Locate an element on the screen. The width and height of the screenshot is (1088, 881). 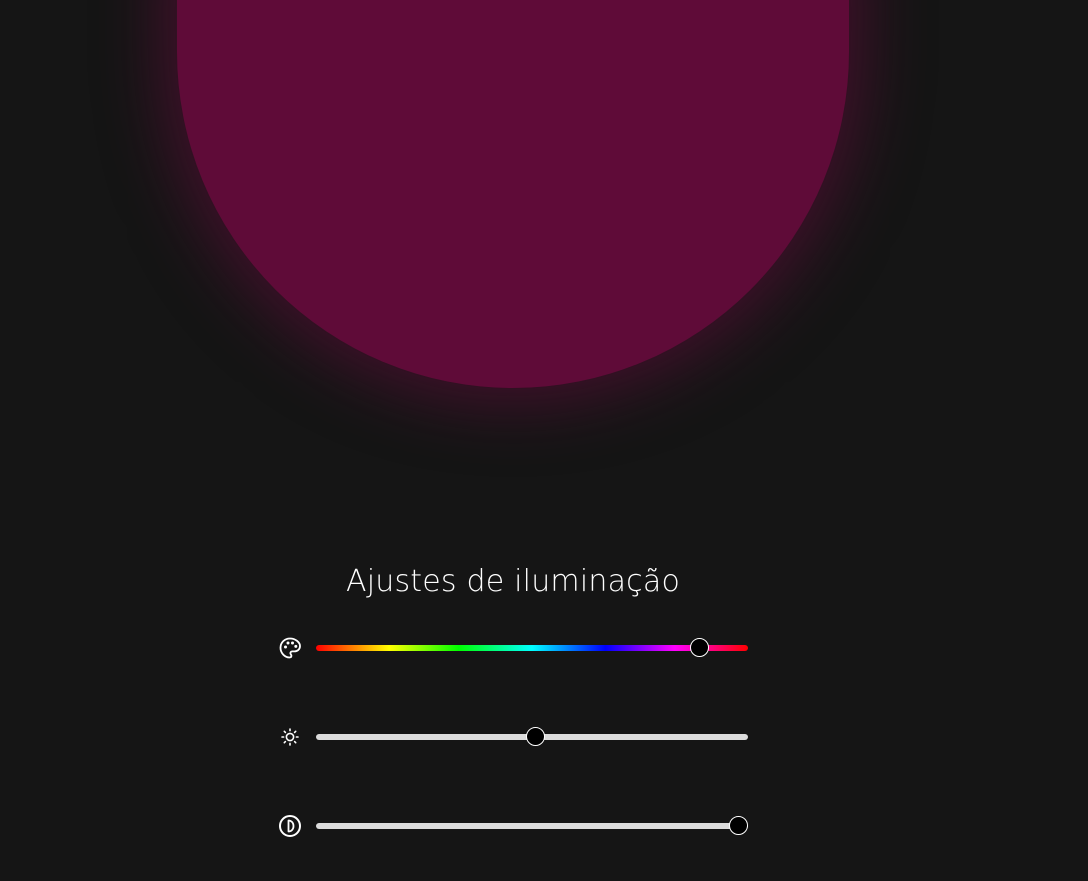
hue-slider-track is located at coordinates (532, 648).